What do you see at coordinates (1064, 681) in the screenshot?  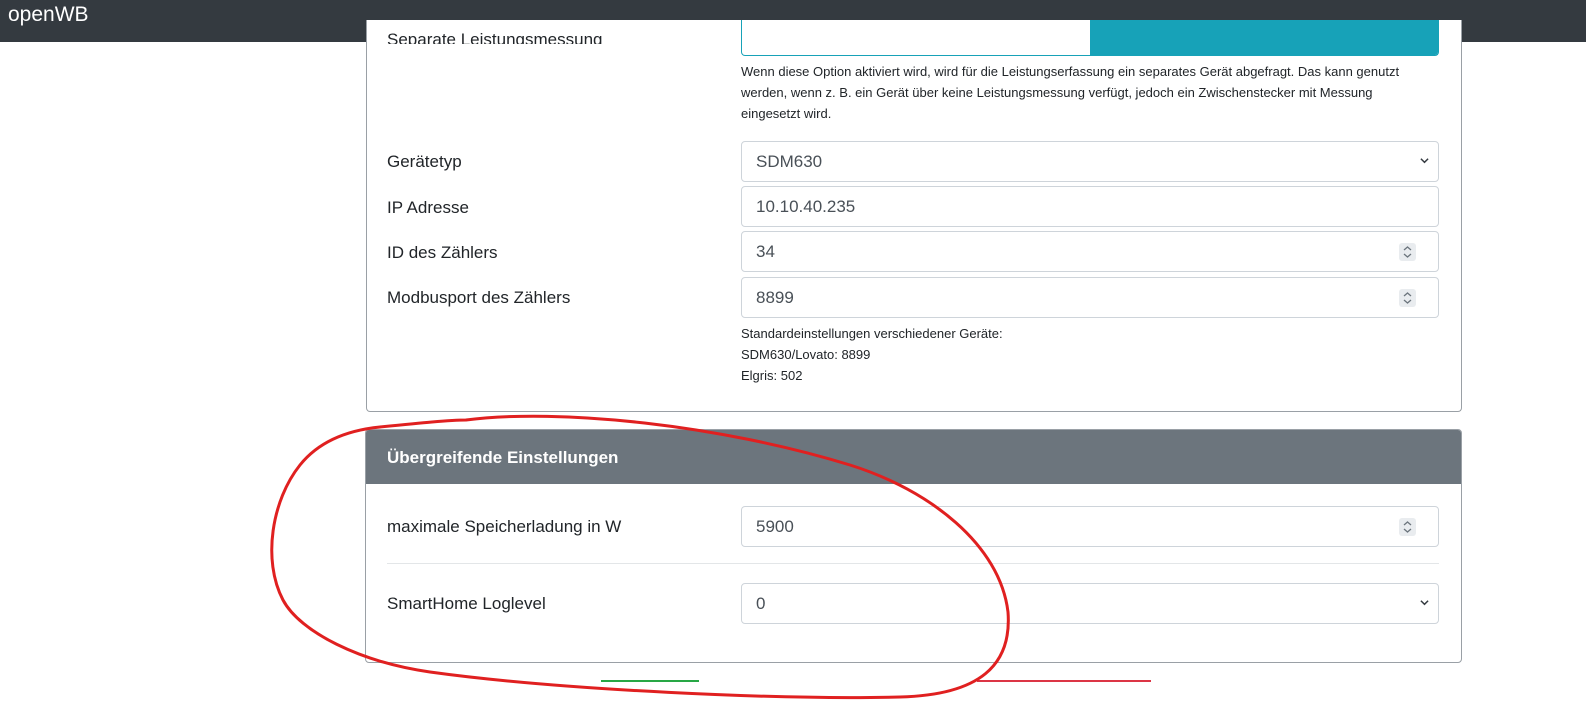 I see `reset-button-edge` at bounding box center [1064, 681].